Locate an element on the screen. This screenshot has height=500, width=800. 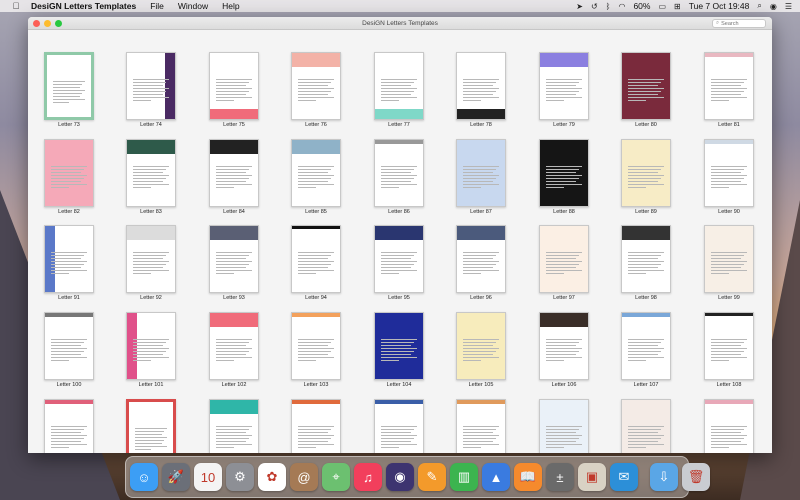
template-tile: Letter 95 is located at coordinates (399, 263).